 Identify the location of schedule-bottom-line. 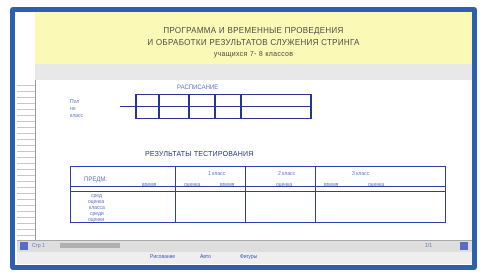
(223, 118).